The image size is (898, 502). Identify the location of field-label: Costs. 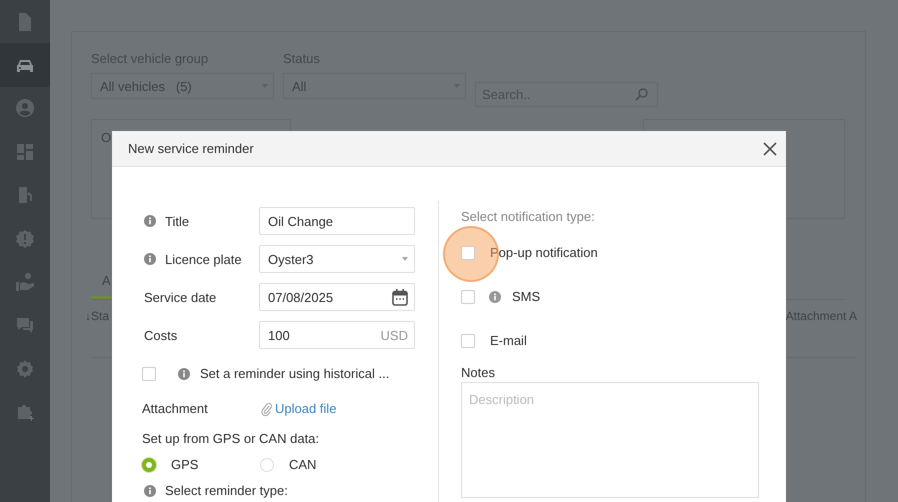
(161, 335).